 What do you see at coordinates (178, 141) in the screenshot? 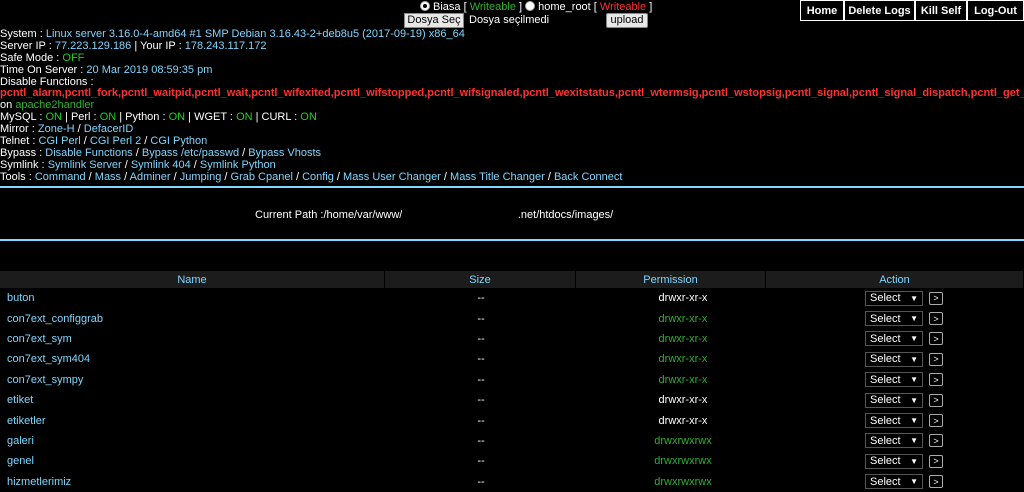
I see `telnet-cgi-python-link: CGI Python` at bounding box center [178, 141].